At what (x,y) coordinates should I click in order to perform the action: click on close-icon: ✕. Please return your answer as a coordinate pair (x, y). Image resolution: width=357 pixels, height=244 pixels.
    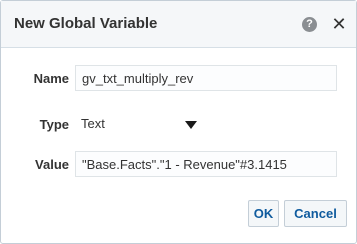
    Looking at the image, I should click on (339, 24).